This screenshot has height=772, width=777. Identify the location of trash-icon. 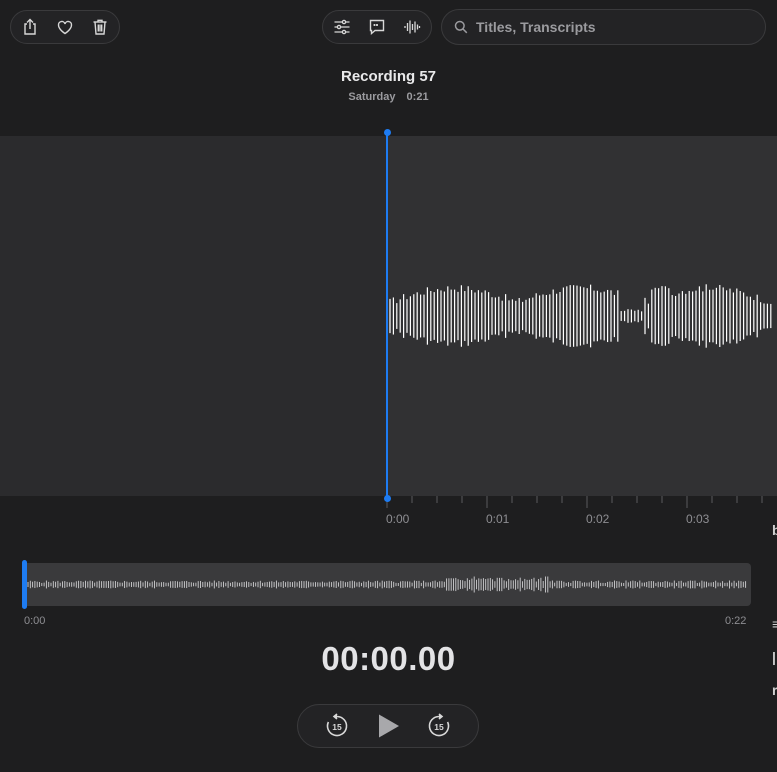
(100, 27).